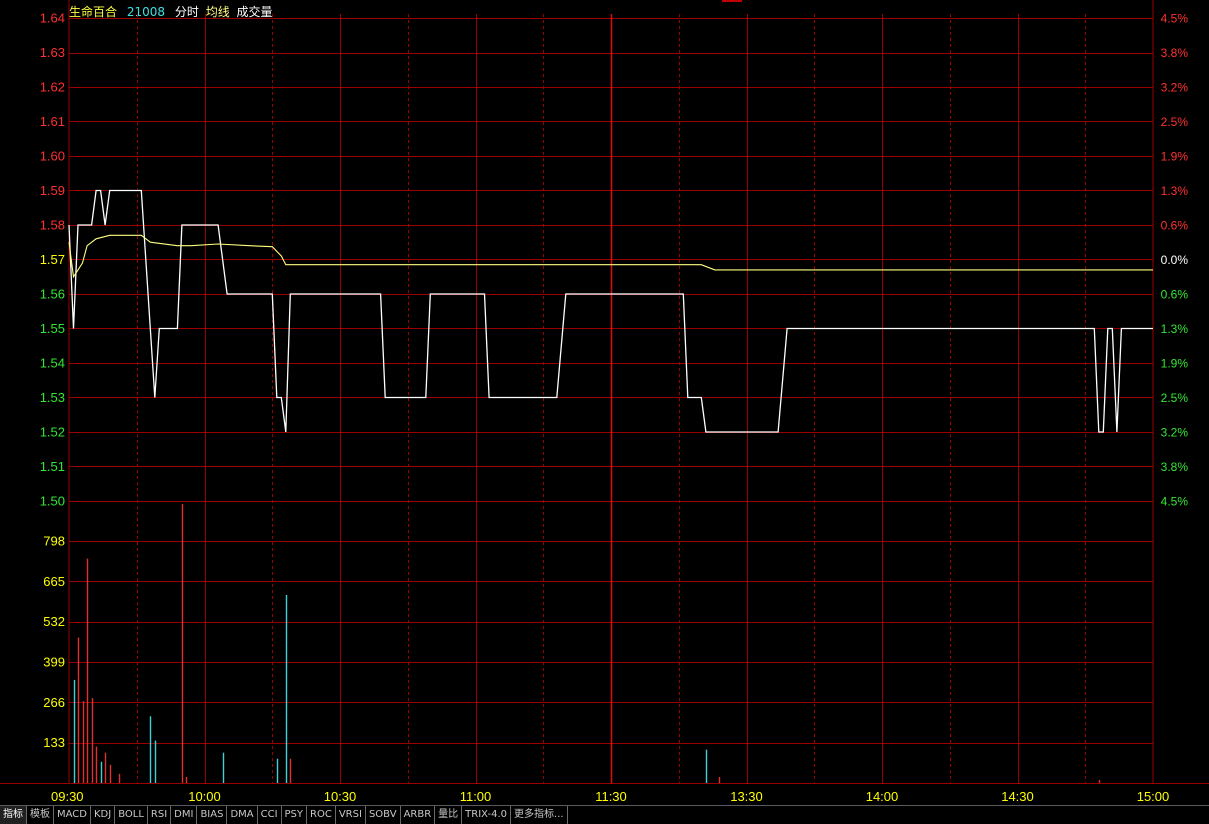  Describe the element at coordinates (746, 796) in the screenshot. I see `time-tick-label: 13:30` at that location.